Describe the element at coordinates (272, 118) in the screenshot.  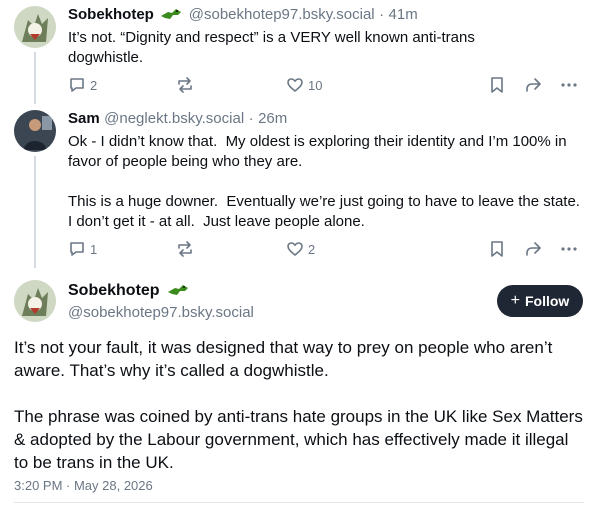
I see `post-time: 26m` at that location.